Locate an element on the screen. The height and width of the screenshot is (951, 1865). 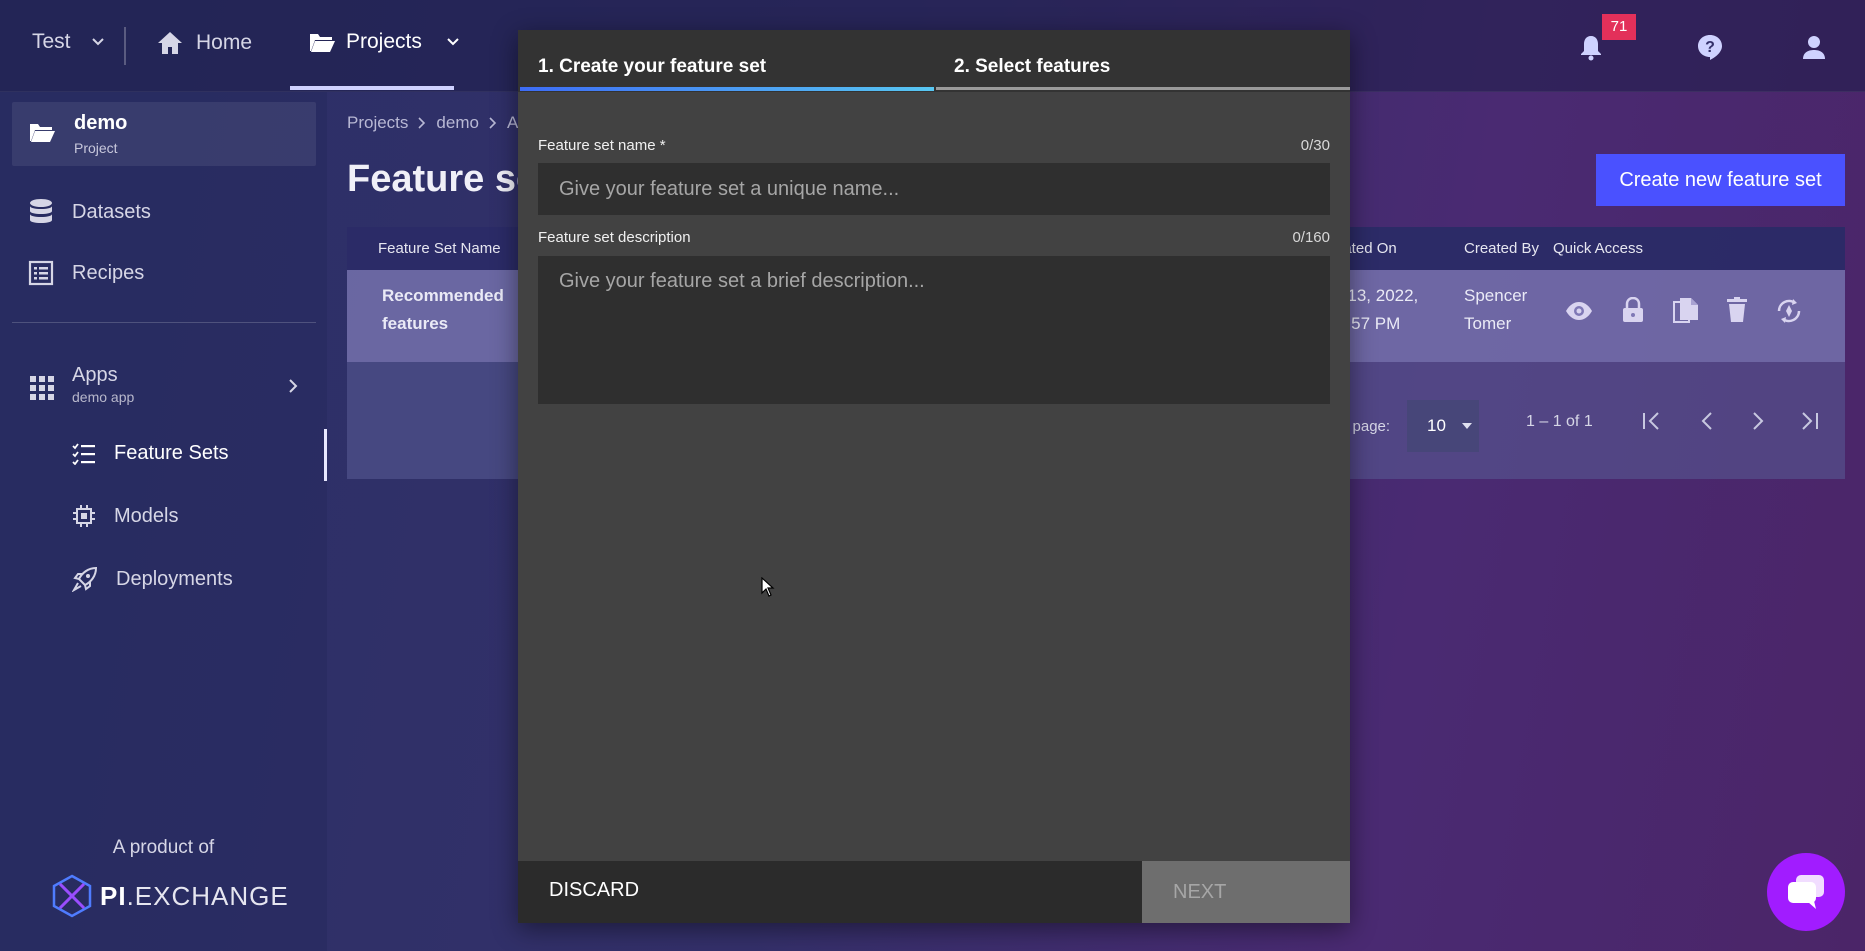
feature-set-description-input is located at coordinates (934, 330).